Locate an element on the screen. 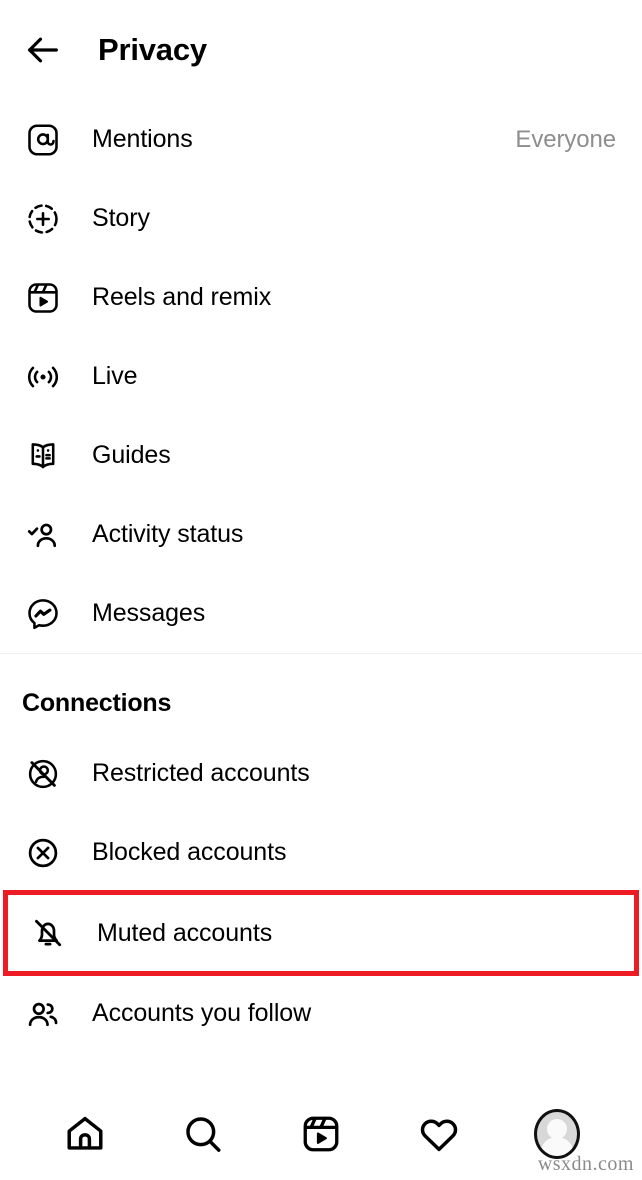 Image resolution: width=642 pixels, height=1180 pixels. bell-off-icon is located at coordinates (48, 933).